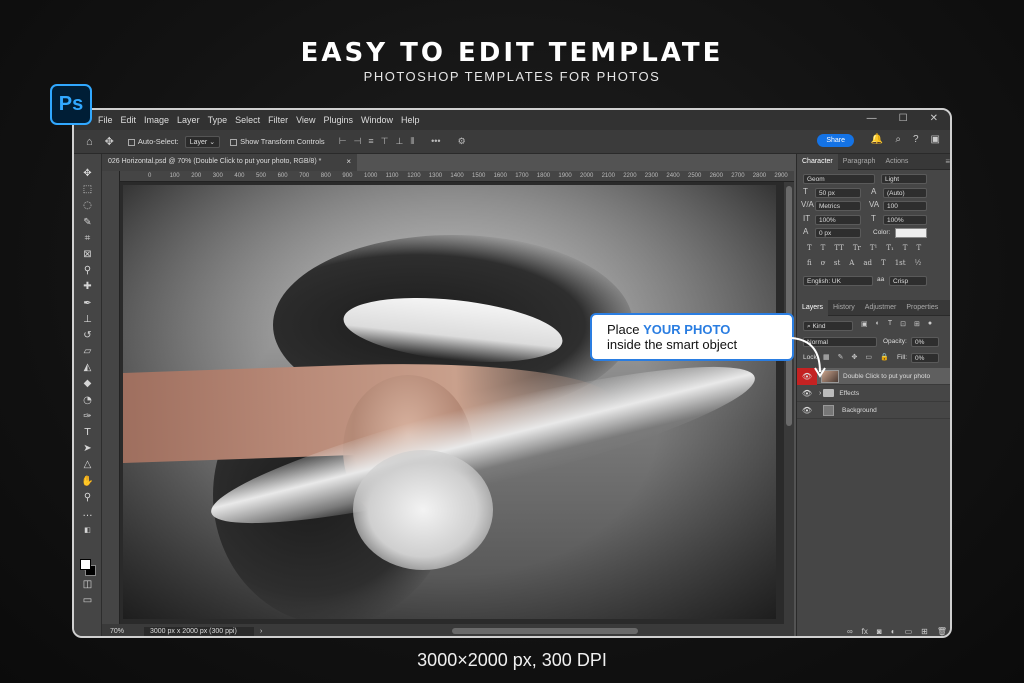  Describe the element at coordinates (838, 193) in the screenshot. I see `font-size-field: 50 px` at that location.